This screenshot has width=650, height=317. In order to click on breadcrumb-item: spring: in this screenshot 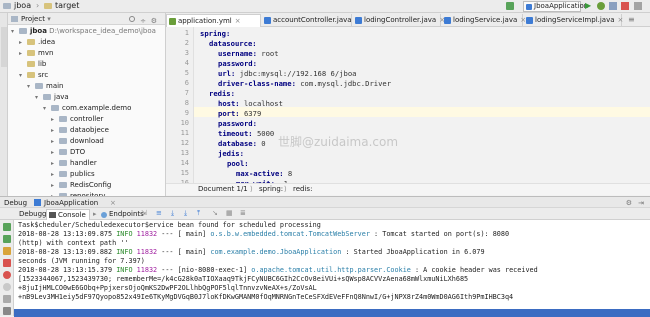, I will do `click(271, 189)`.